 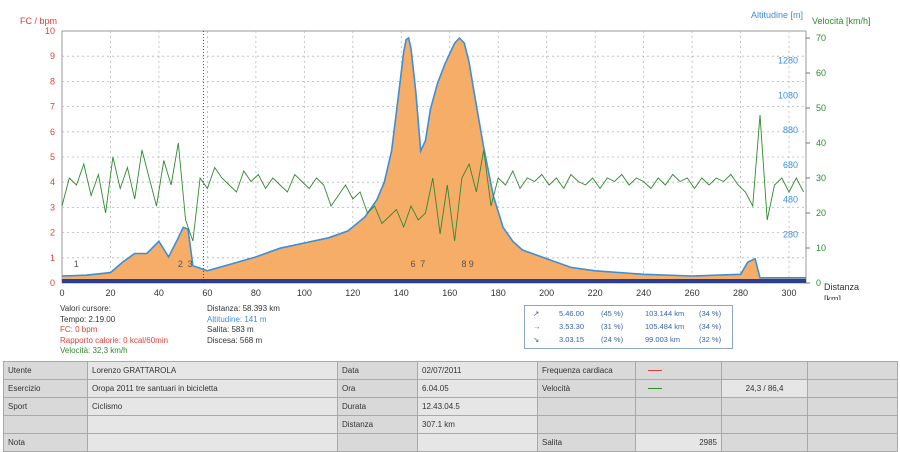 I want to click on label-sport: Sport, so click(x=45, y=406).